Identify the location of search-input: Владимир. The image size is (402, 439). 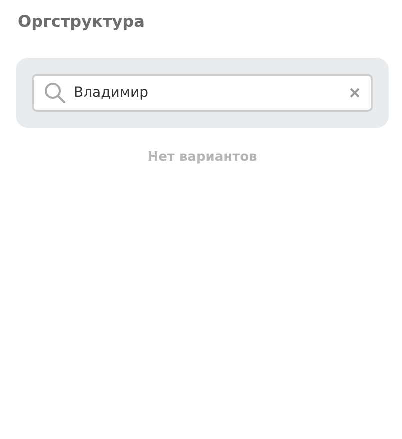
(207, 93).